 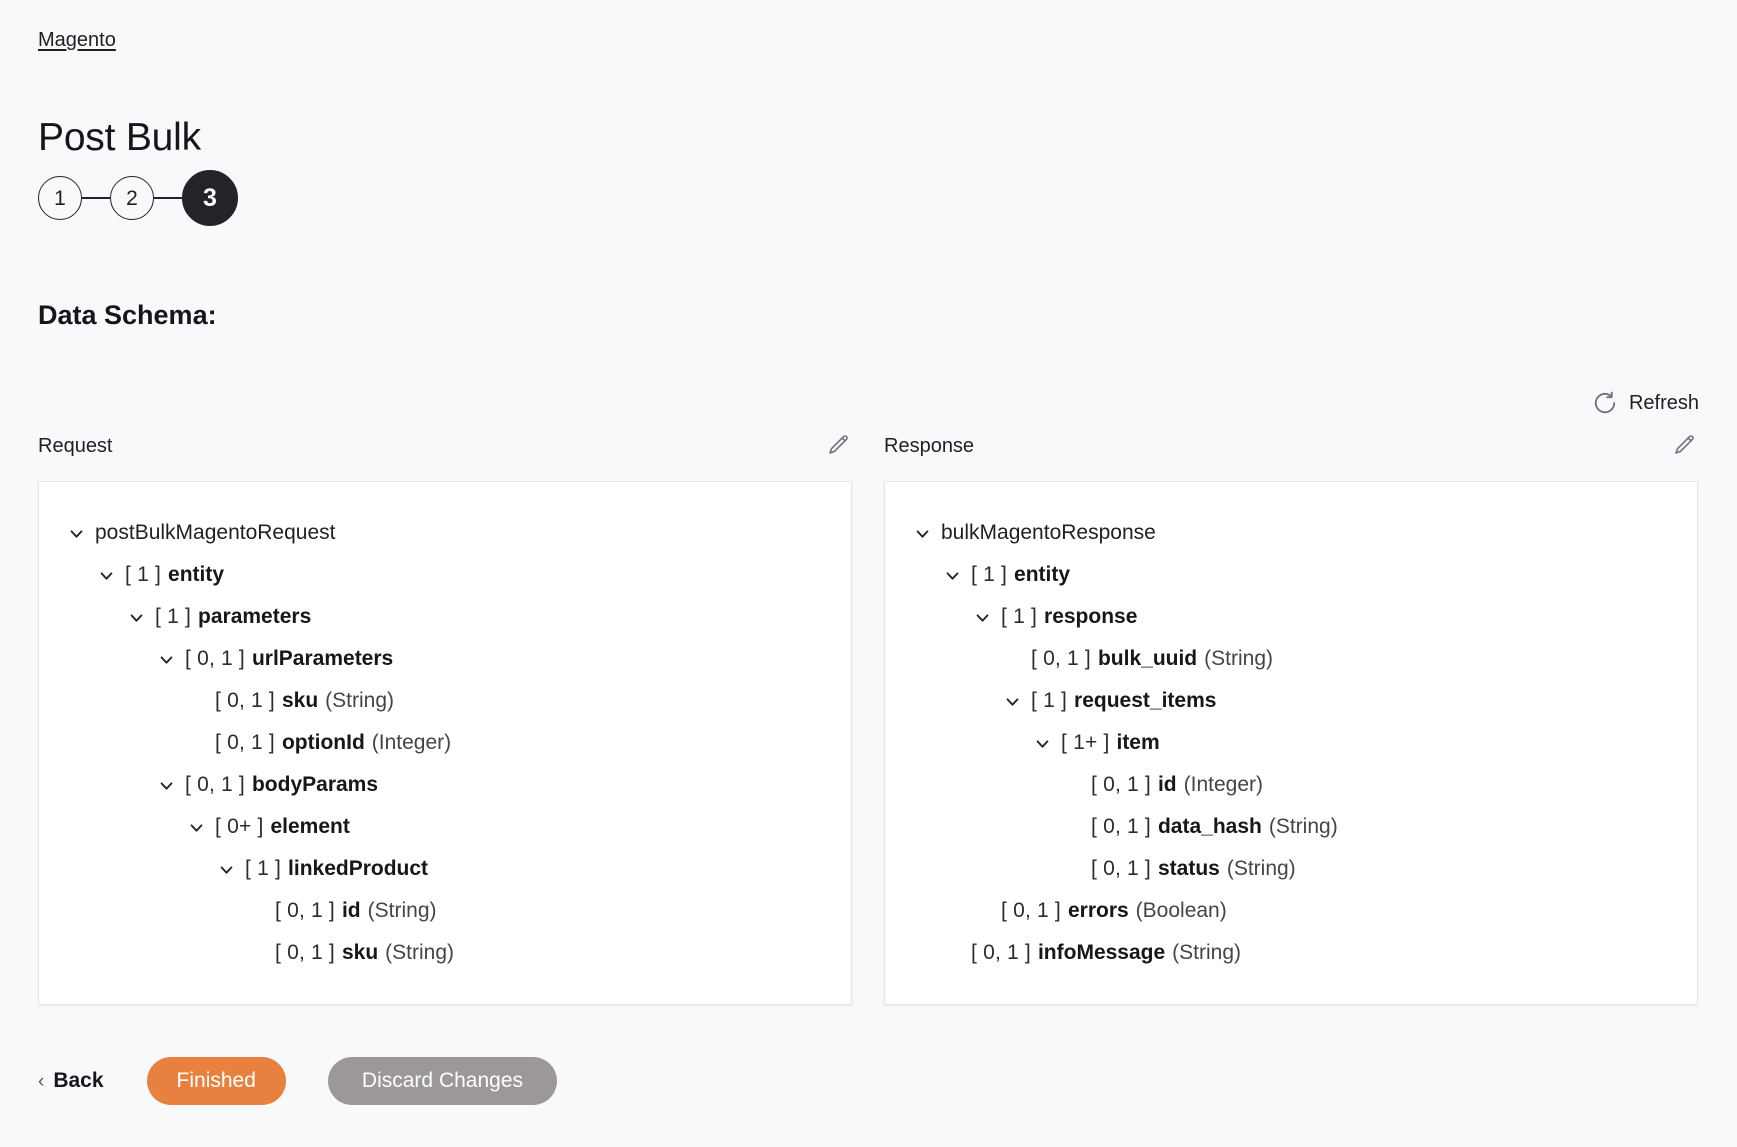 I want to click on refresh-button: Refresh, so click(x=1645, y=403).